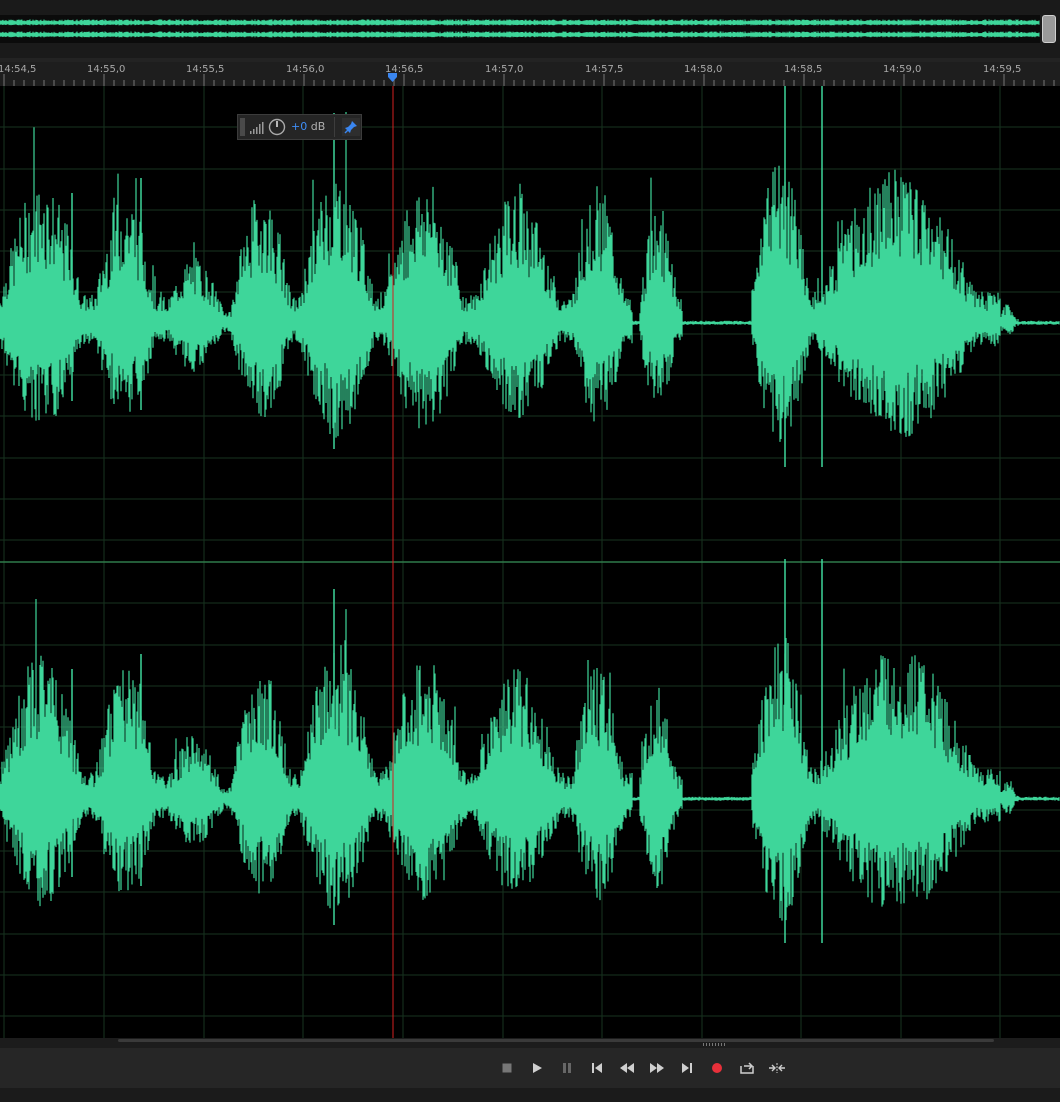 Image resolution: width=1060 pixels, height=1102 pixels. I want to click on fast-forward-icon, so click(657, 1068).